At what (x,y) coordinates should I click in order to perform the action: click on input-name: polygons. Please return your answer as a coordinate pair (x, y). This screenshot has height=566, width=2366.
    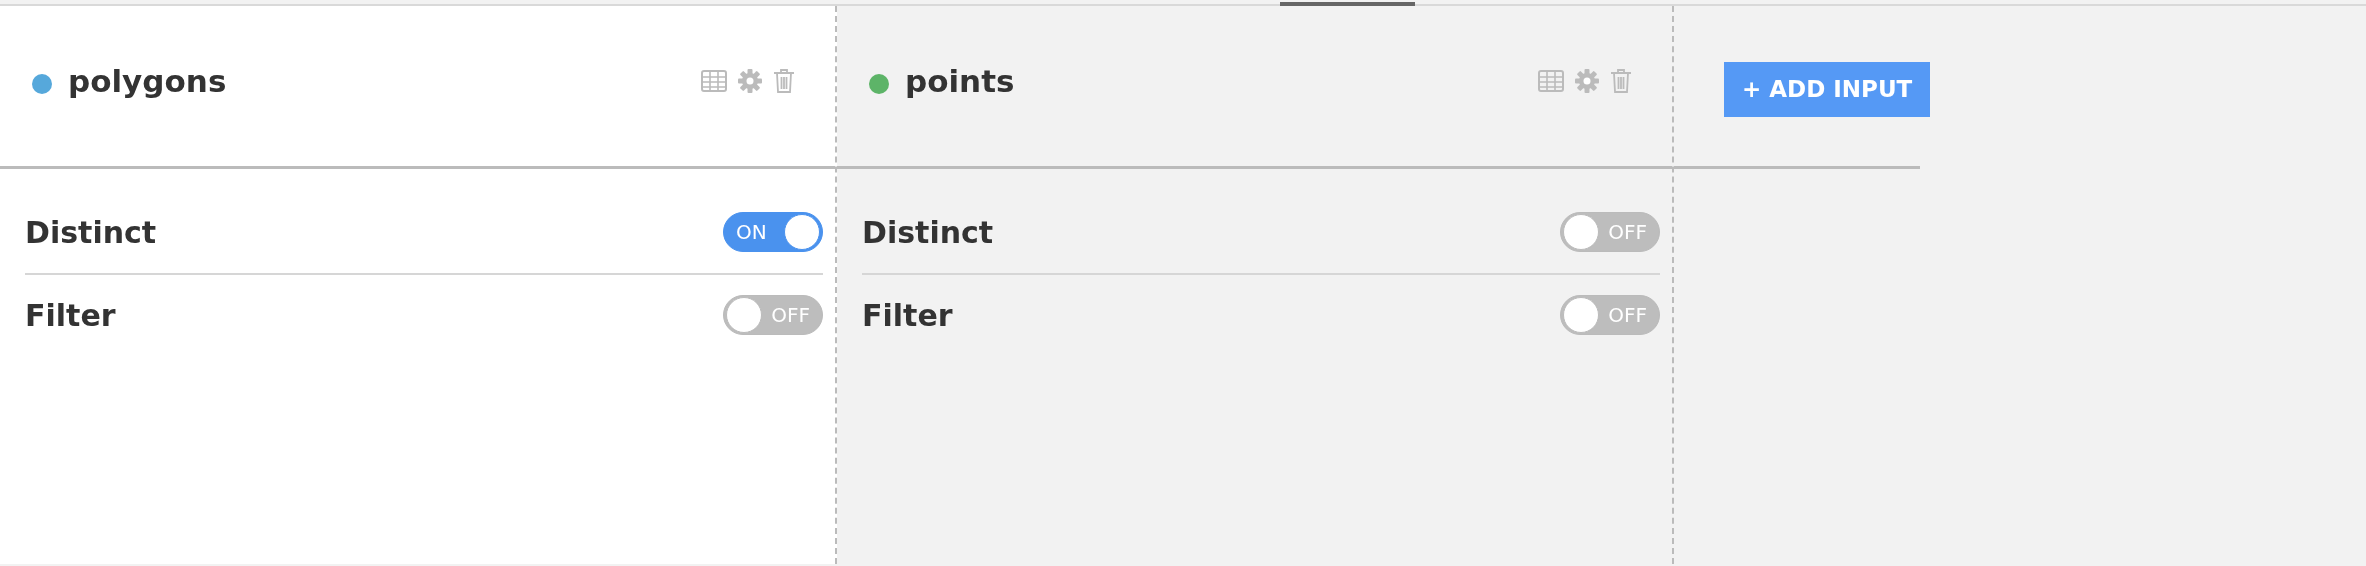
    Looking at the image, I should click on (147, 81).